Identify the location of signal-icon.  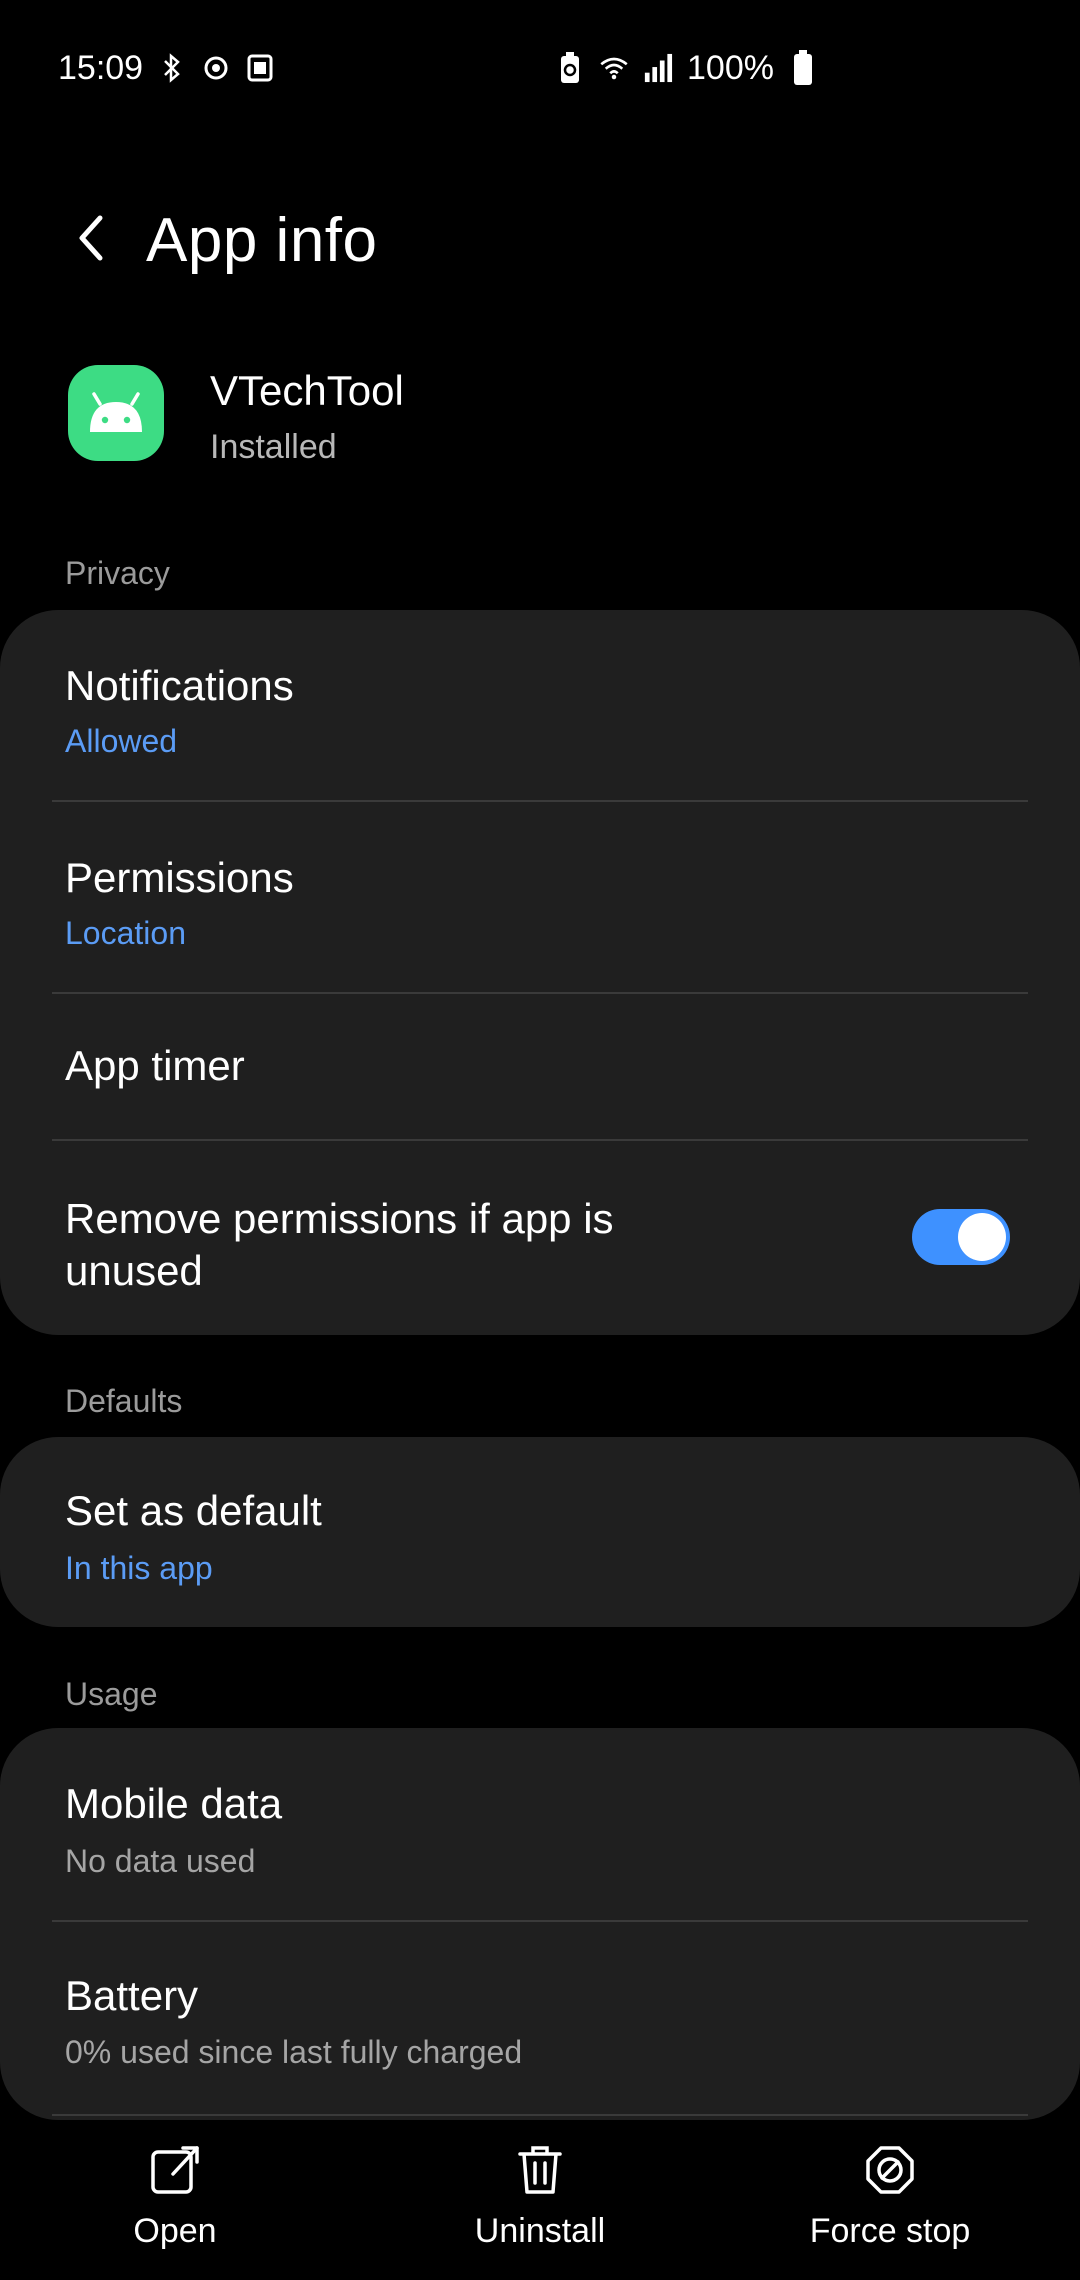
(658, 68).